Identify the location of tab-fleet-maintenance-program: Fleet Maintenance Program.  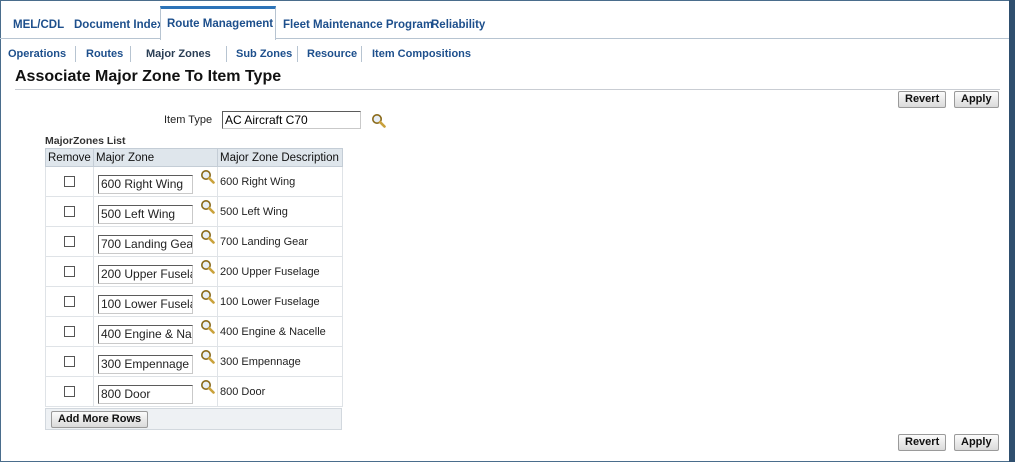
(358, 25).